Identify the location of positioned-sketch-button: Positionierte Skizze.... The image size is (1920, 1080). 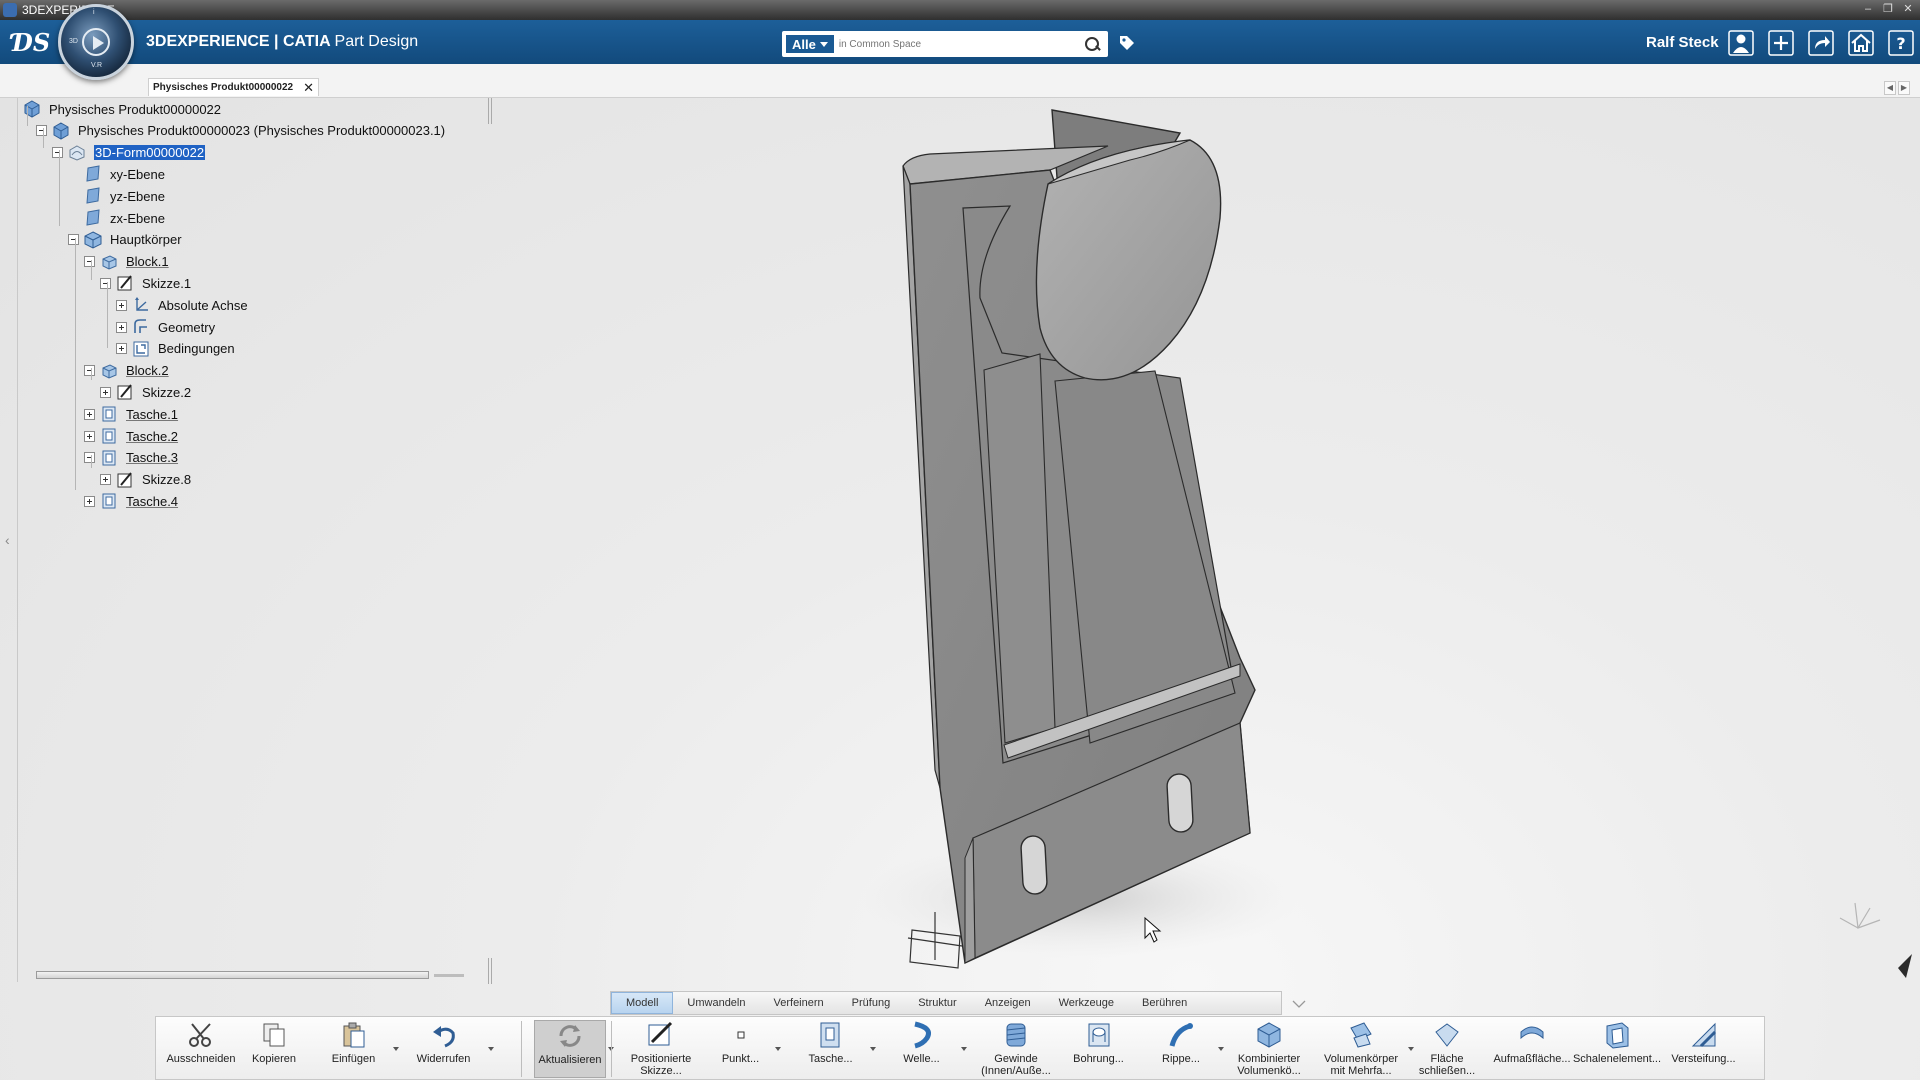
(661, 1049).